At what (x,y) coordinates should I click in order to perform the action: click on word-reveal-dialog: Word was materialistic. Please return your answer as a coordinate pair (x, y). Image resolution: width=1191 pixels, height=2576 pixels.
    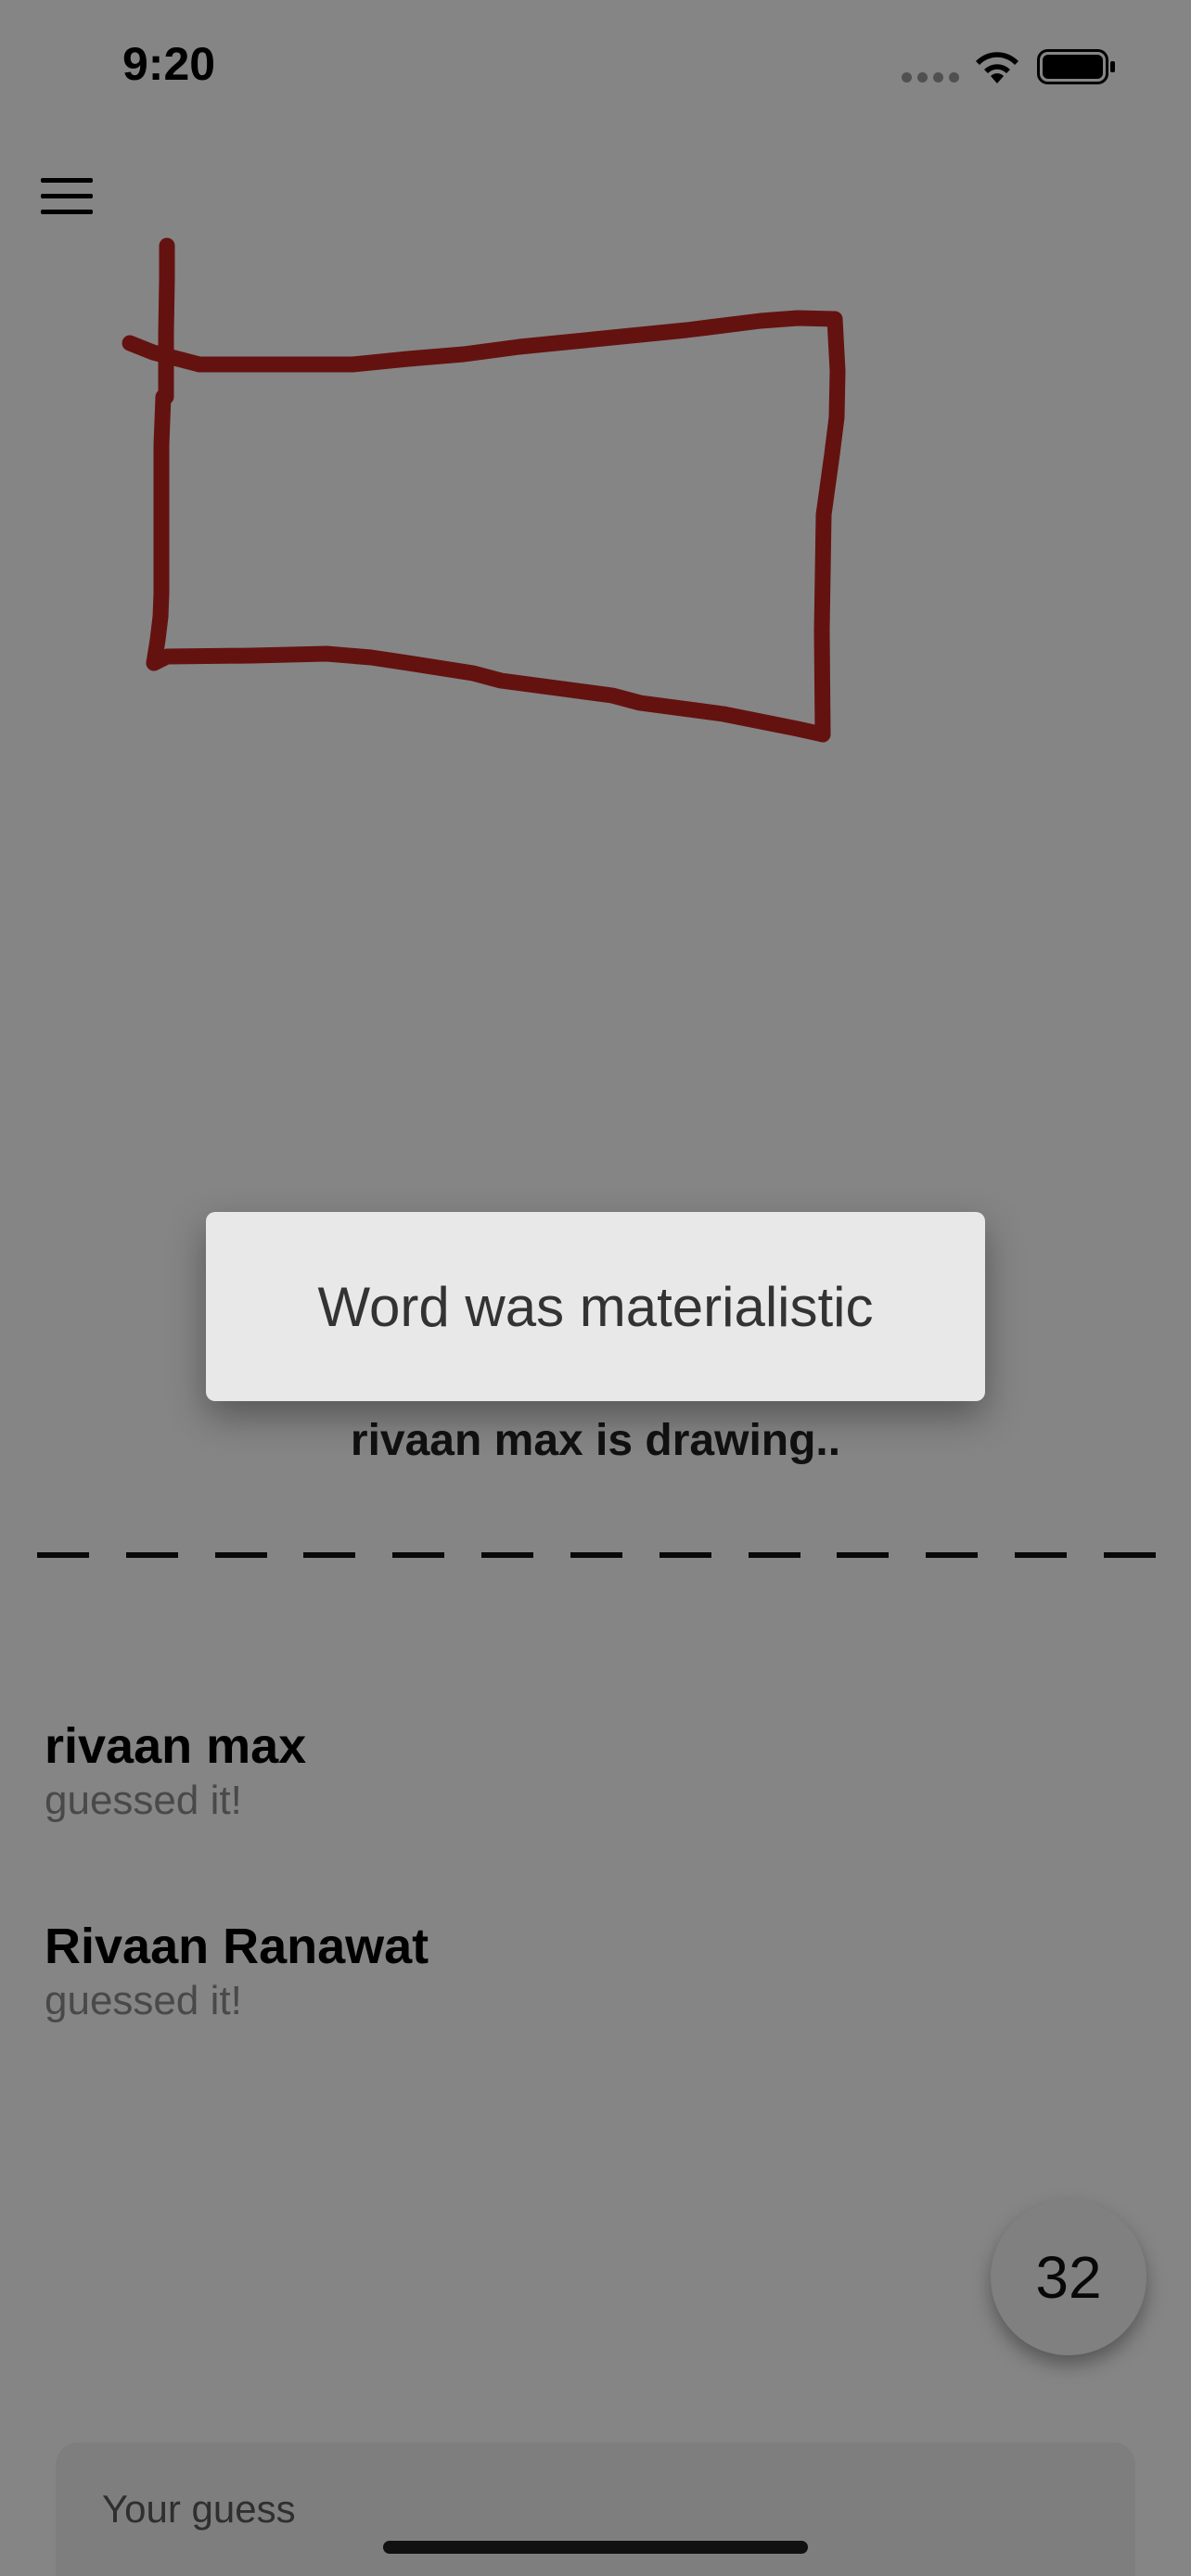
    Looking at the image, I should click on (595, 1306).